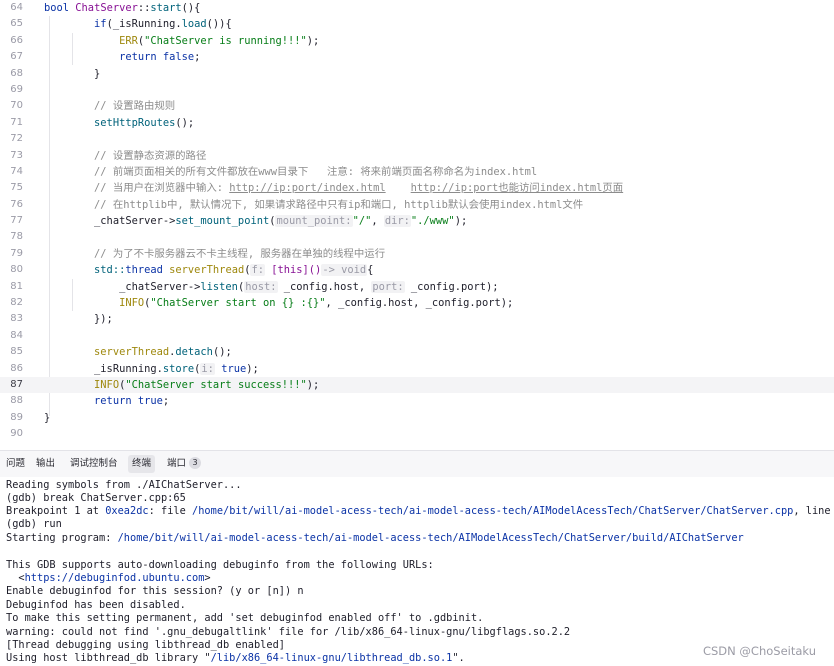 Image resolution: width=834 pixels, height=666 pixels. I want to click on line-number: 80, so click(16, 270).